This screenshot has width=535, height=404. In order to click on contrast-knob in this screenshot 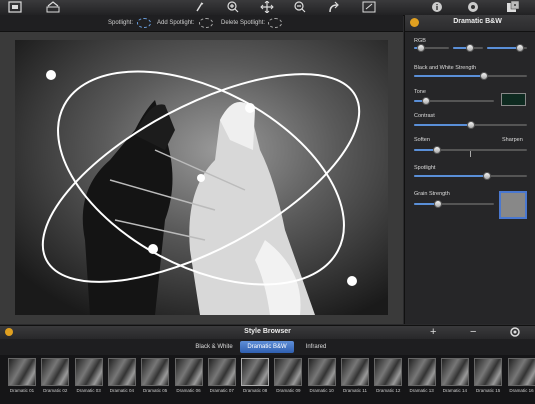, I will do `click(470, 125)`.